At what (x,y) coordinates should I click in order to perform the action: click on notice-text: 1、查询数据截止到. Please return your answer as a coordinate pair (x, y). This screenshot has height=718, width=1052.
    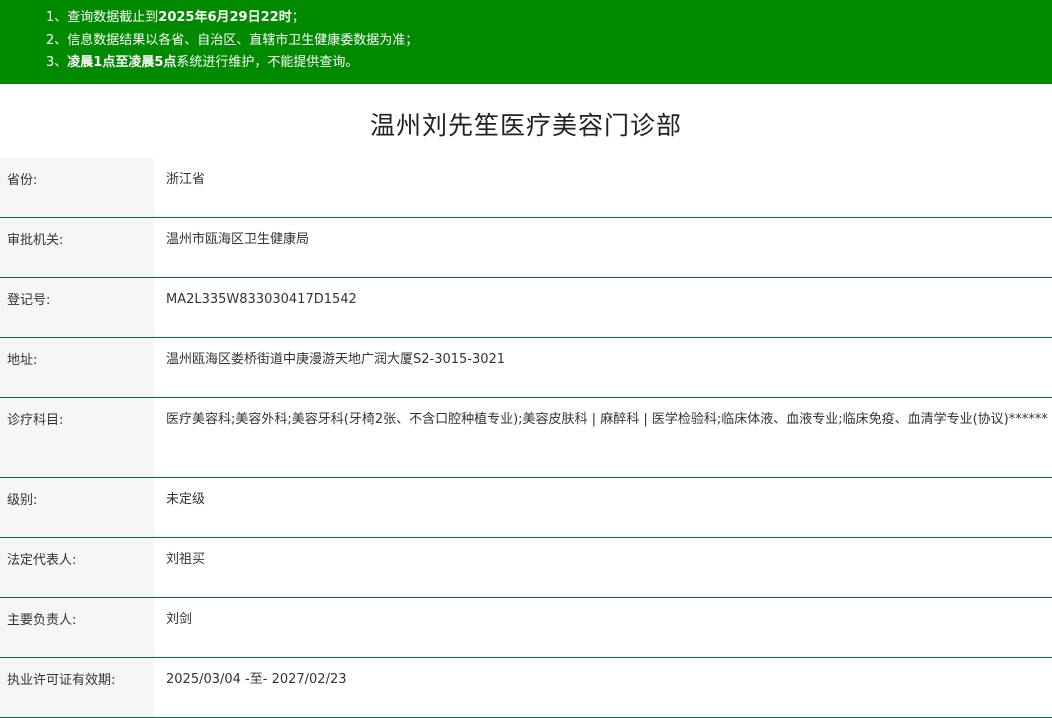
    Looking at the image, I should click on (102, 17).